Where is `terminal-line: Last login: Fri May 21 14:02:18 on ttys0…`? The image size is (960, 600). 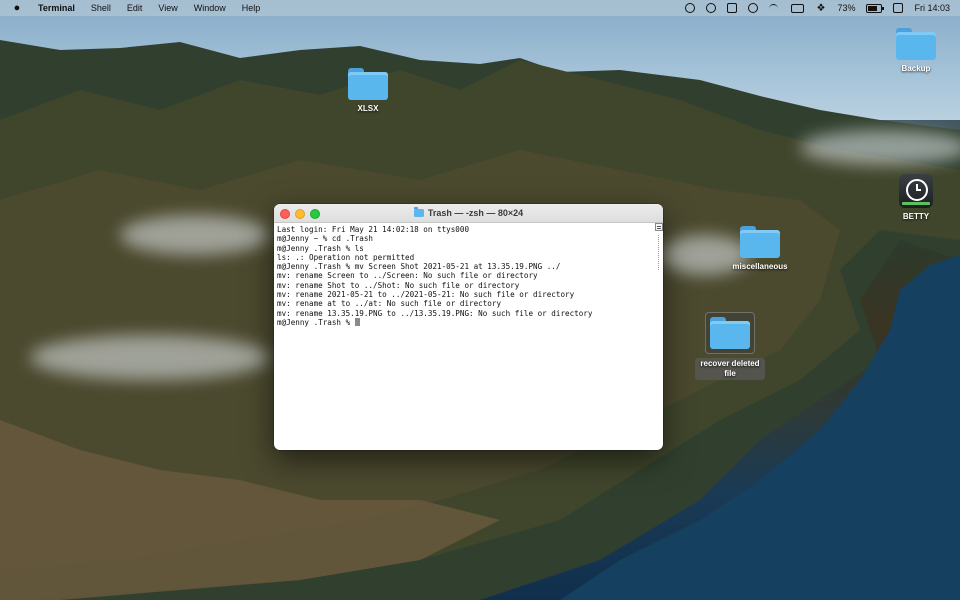 terminal-line: Last login: Fri May 21 14:02:18 on ttys0… is located at coordinates (373, 229).